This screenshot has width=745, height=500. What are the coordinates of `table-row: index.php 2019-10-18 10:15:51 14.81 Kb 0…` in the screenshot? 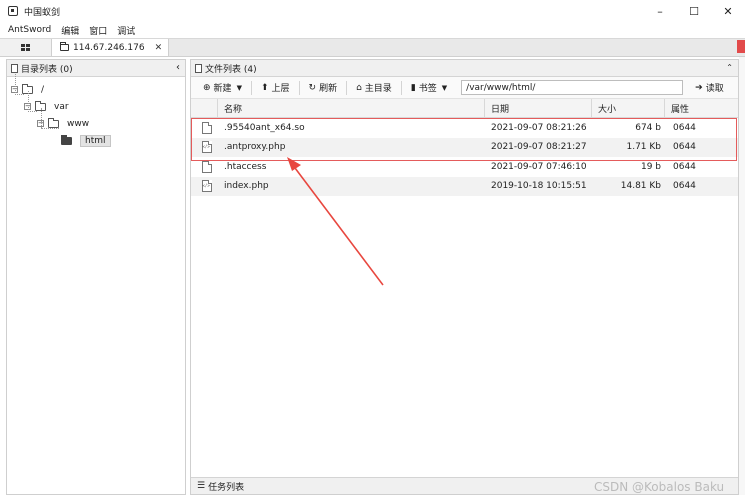 It's located at (464, 186).